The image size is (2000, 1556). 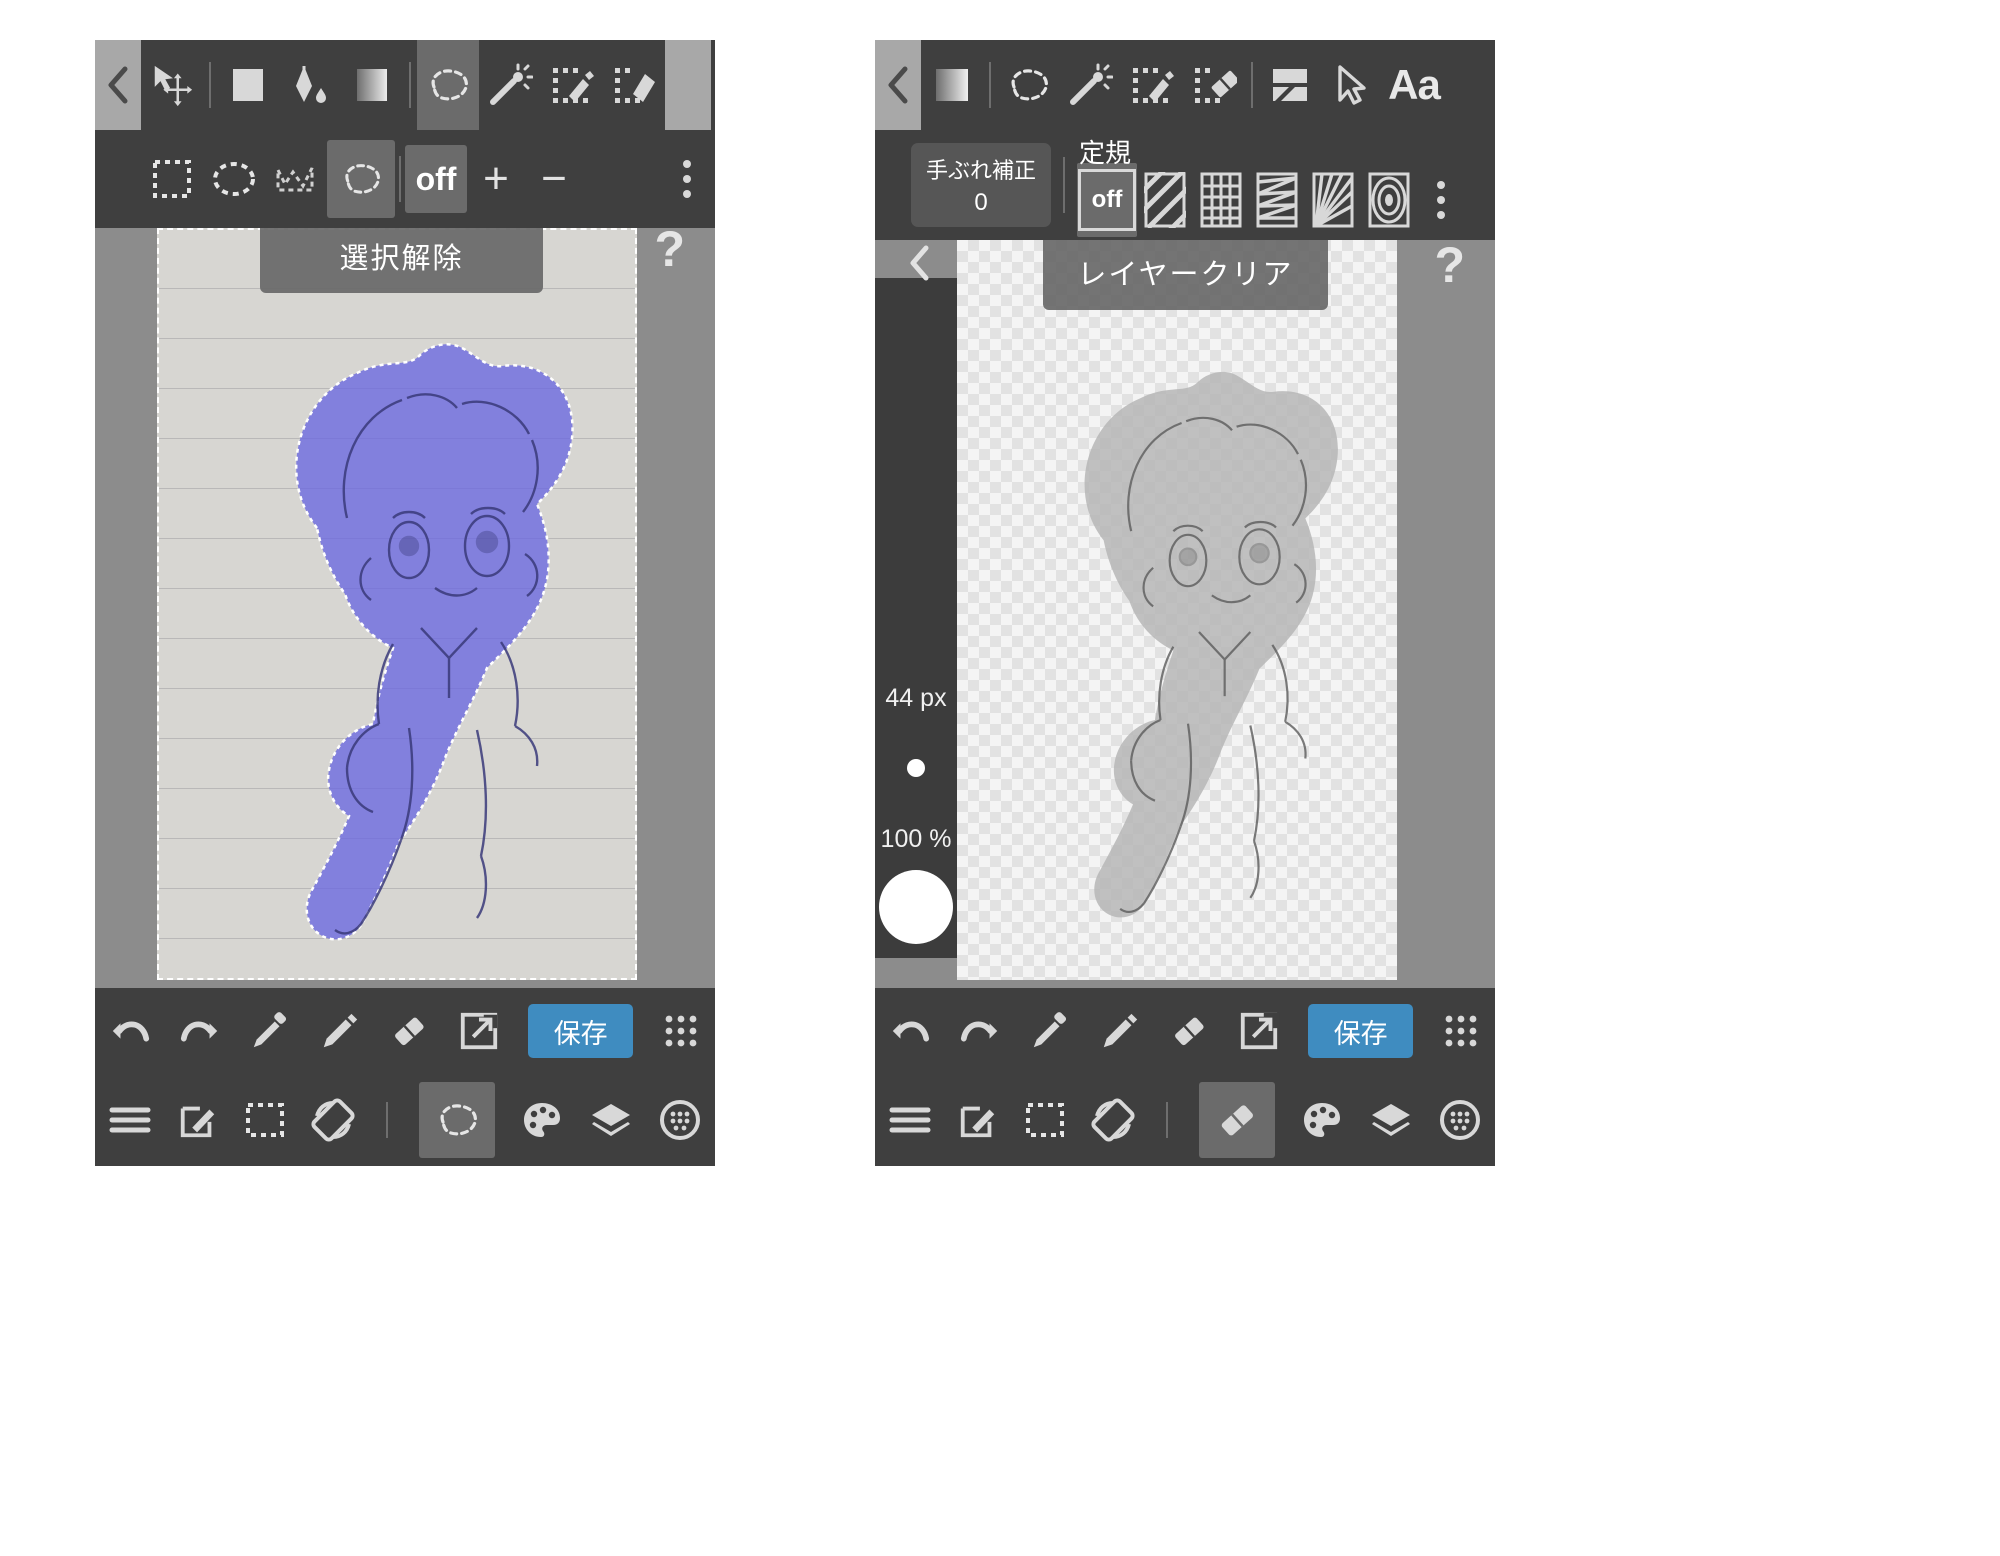 What do you see at coordinates (310, 85) in the screenshot?
I see `bucket-icon` at bounding box center [310, 85].